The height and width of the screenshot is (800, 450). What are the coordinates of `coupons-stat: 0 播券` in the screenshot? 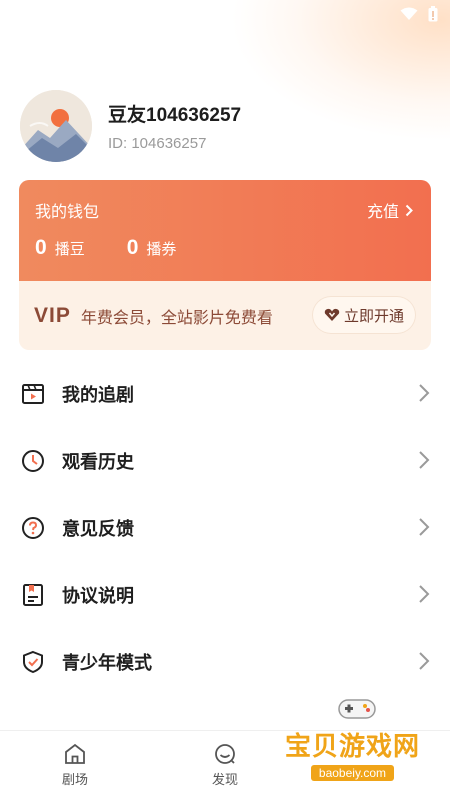 It's located at (152, 248).